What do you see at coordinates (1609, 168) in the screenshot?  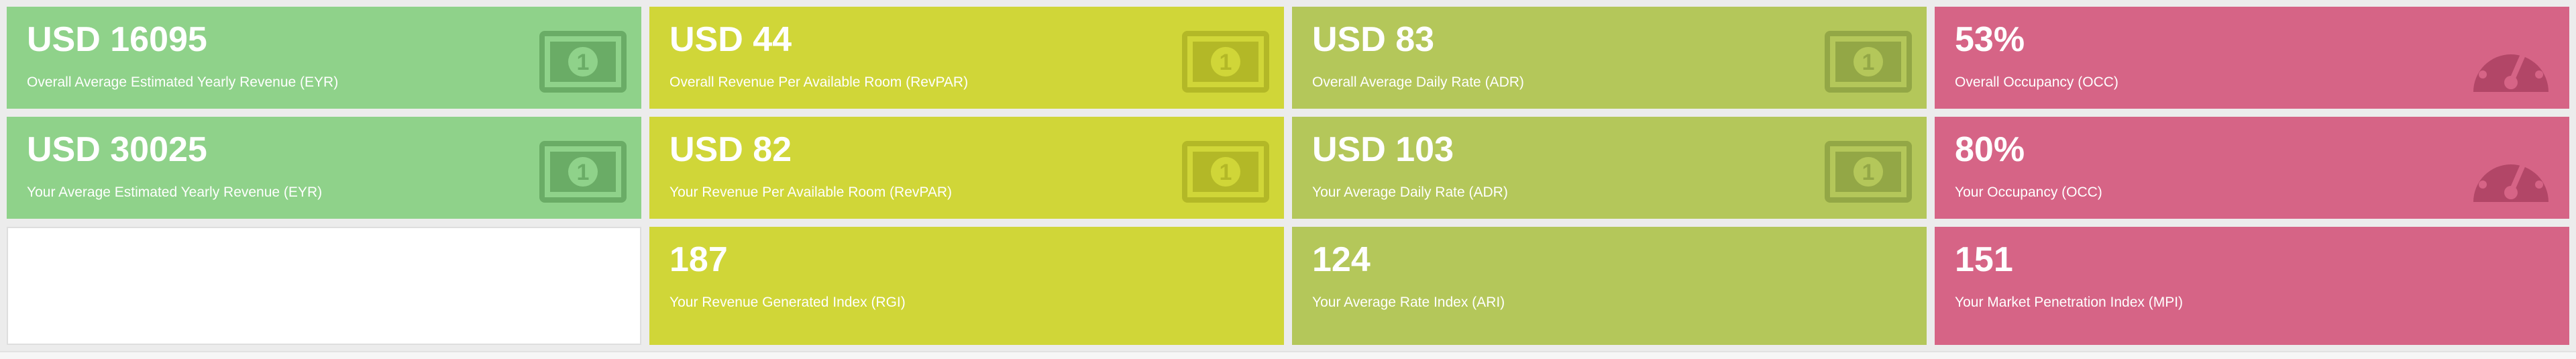 I see `kpi-card-your-adr: USD 103 Your Average Daily Rate (ADR) 1` at bounding box center [1609, 168].